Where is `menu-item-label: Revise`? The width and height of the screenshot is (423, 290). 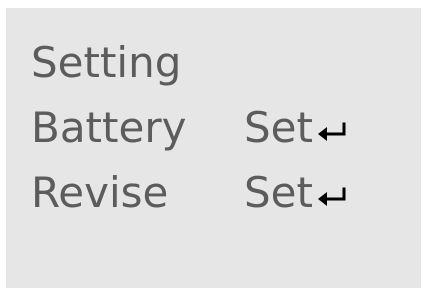
menu-item-label: Revise is located at coordinates (100, 192).